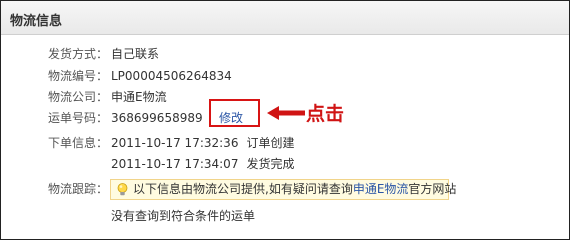  Describe the element at coordinates (432, 189) in the screenshot. I see `tip-suffix: 官方网站` at that location.